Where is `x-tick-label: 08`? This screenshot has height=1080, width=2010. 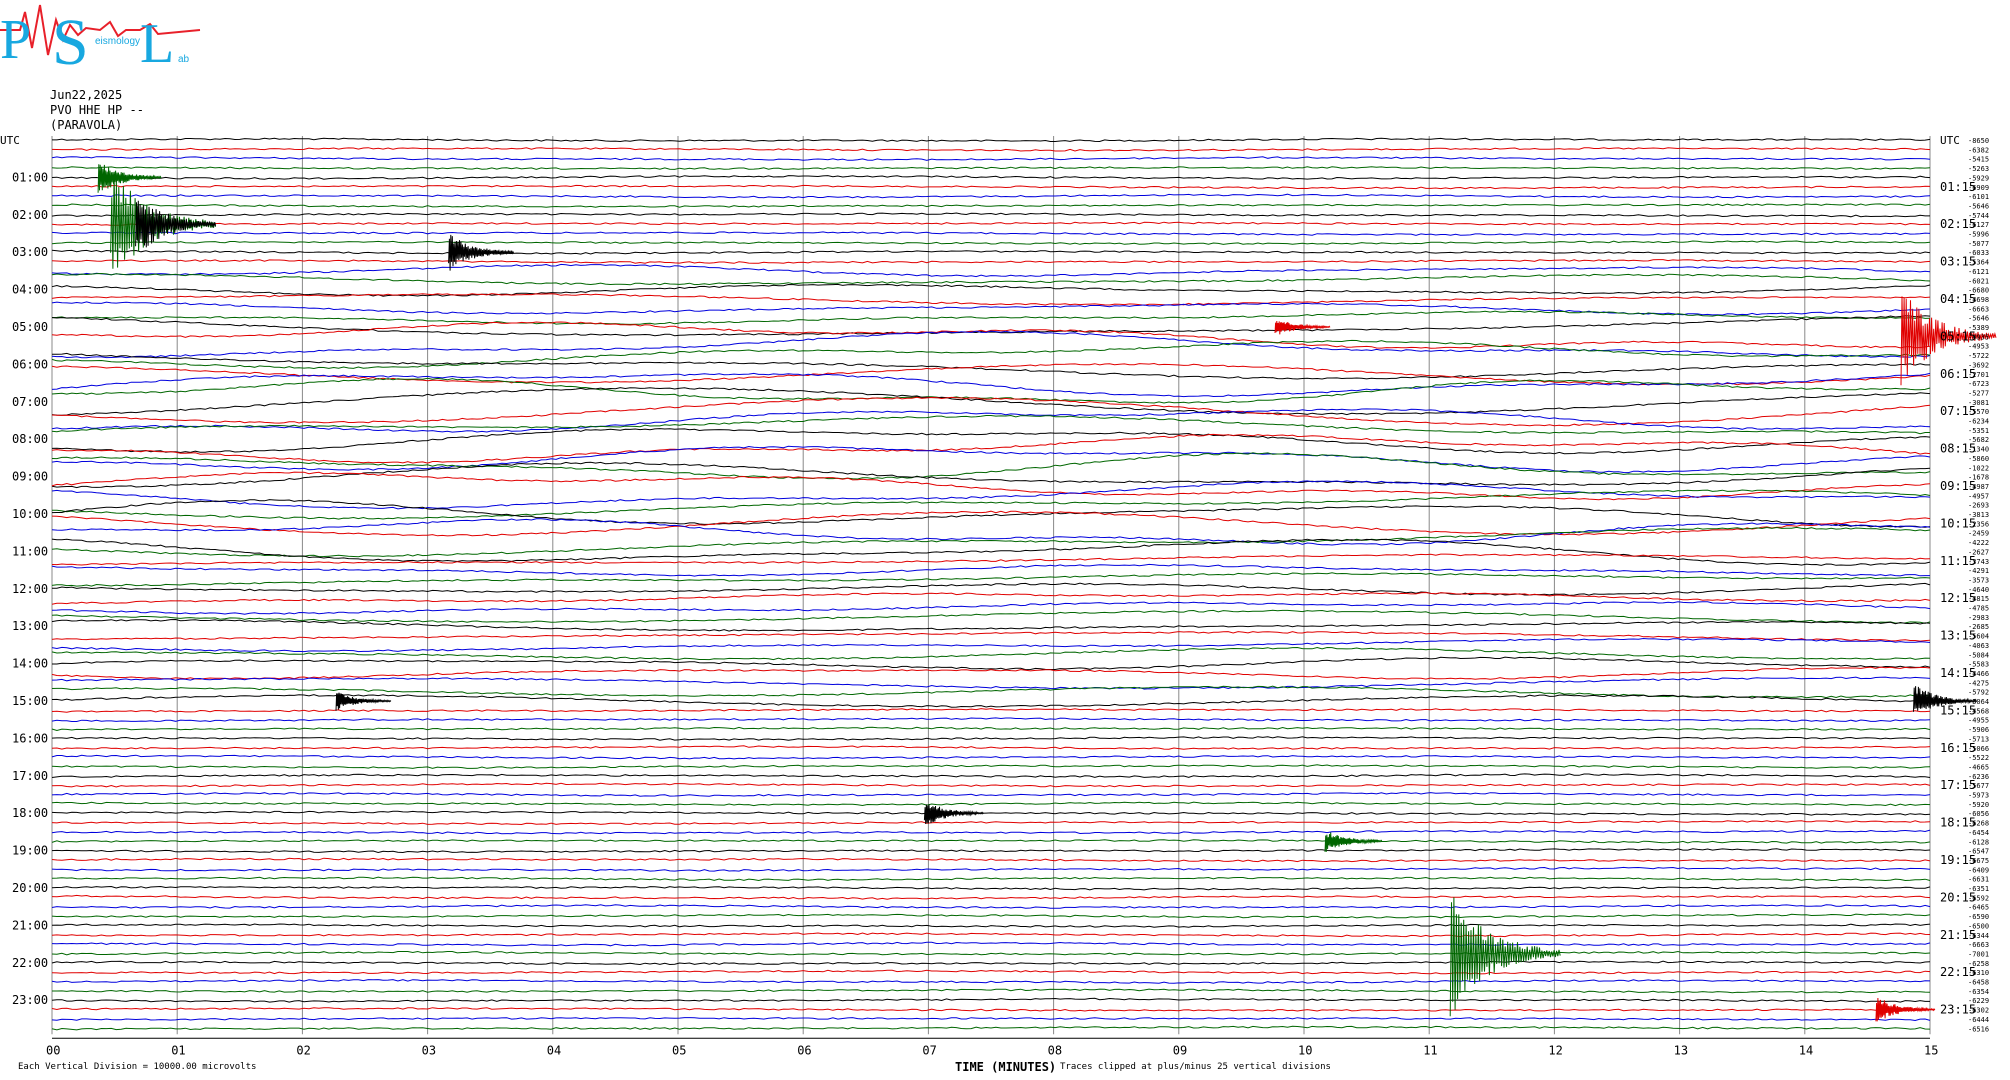 x-tick-label: 08 is located at coordinates (1055, 1050).